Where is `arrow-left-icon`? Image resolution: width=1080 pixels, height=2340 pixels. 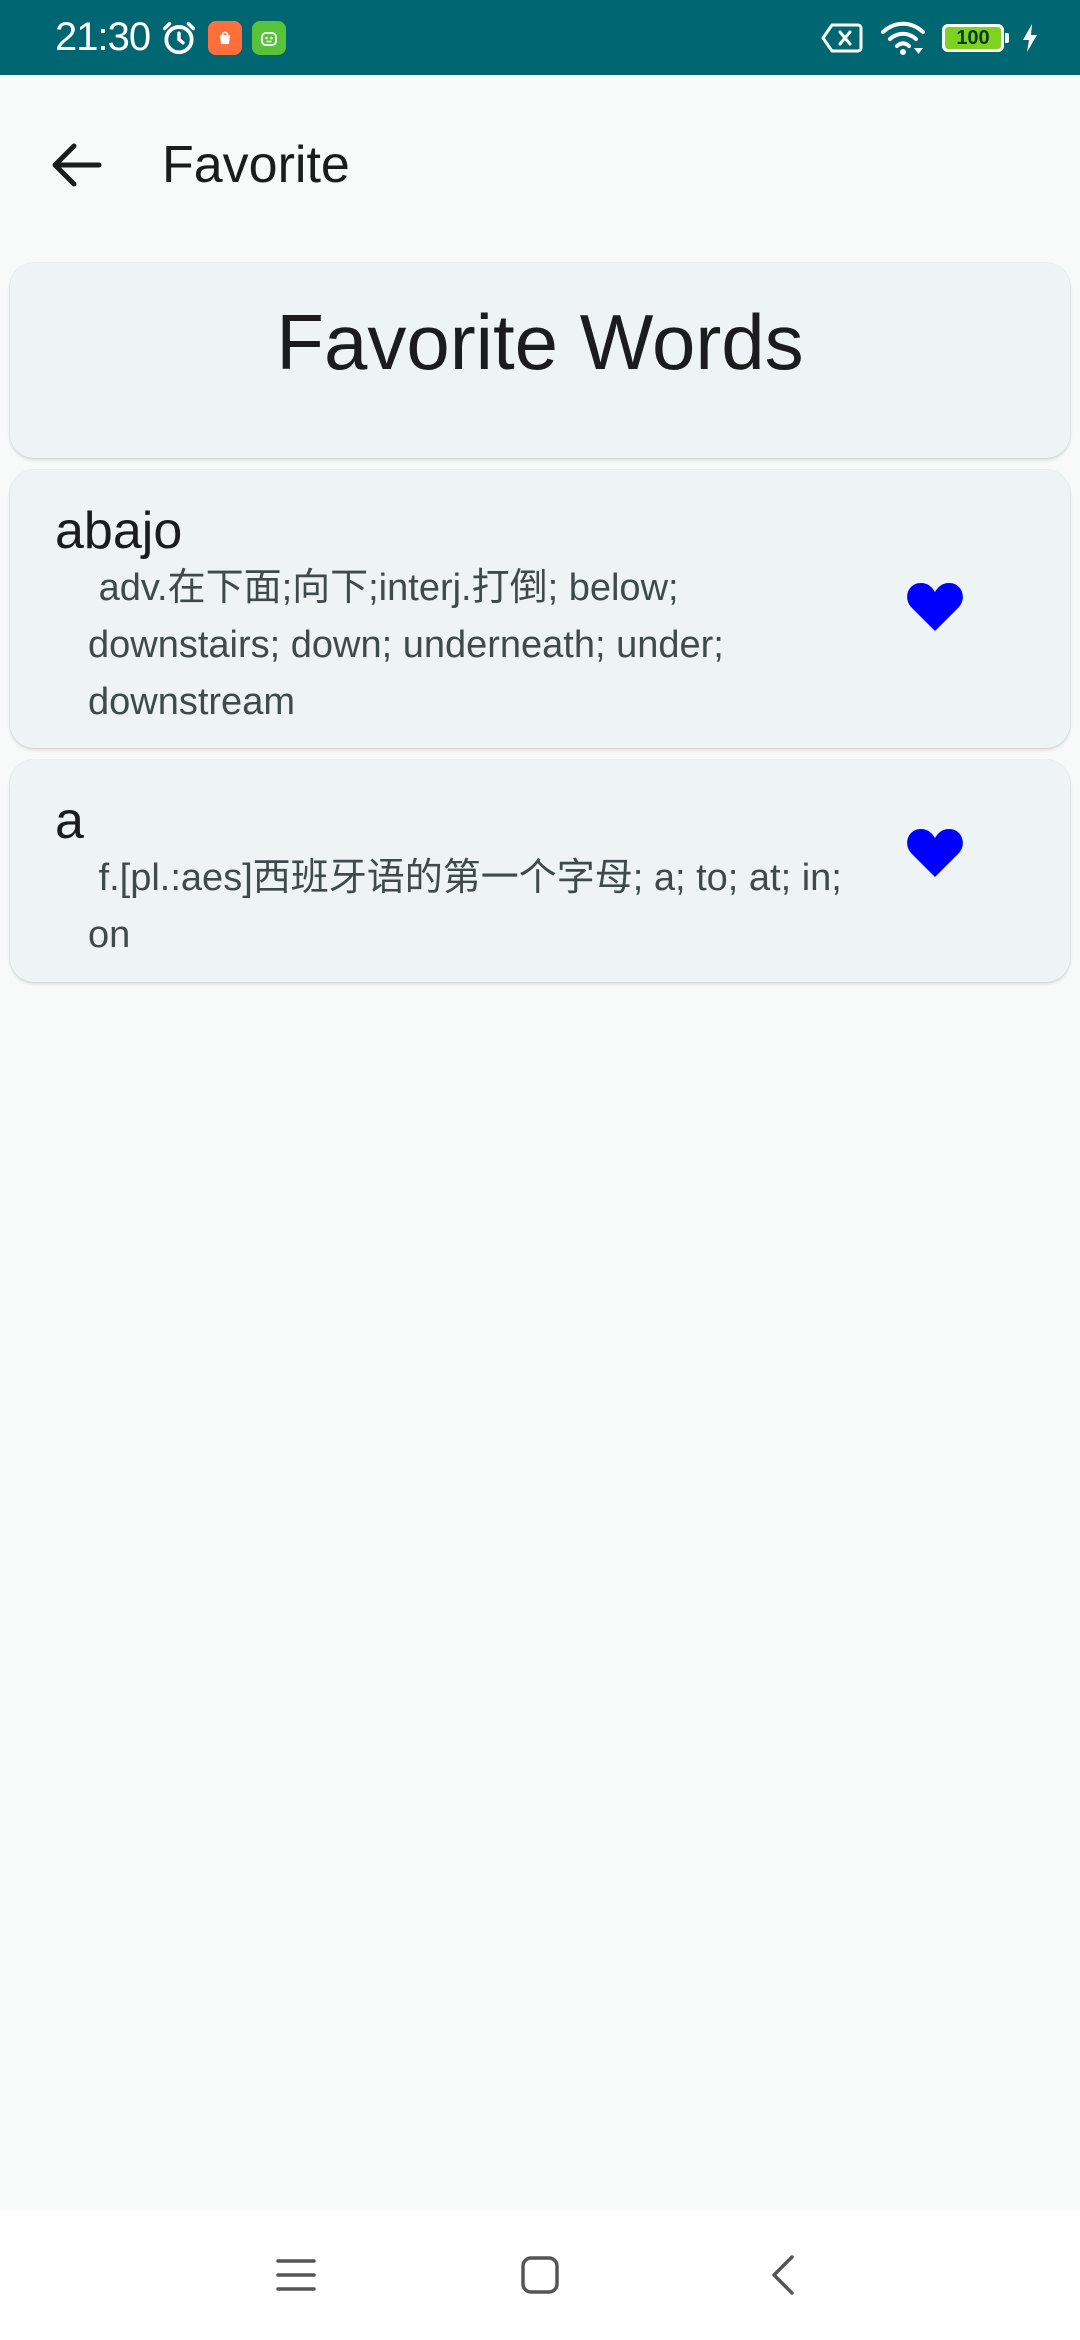 arrow-left-icon is located at coordinates (77, 165).